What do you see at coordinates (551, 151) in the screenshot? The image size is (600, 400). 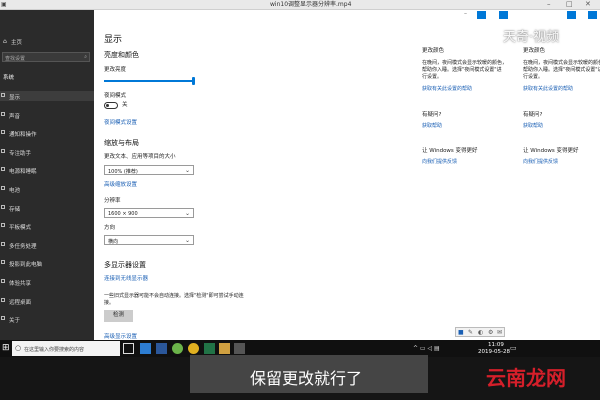 I see `improve-heading-2: 让 Windows 变得更好` at bounding box center [551, 151].